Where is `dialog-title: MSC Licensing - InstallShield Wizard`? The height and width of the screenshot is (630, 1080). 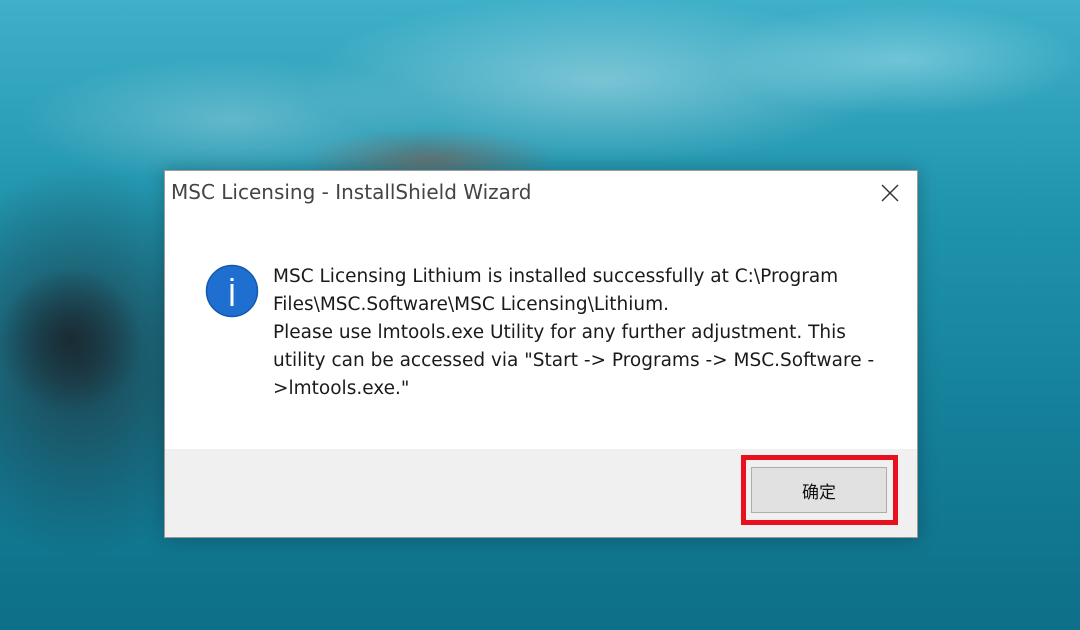 dialog-title: MSC Licensing - InstallShield Wizard is located at coordinates (351, 192).